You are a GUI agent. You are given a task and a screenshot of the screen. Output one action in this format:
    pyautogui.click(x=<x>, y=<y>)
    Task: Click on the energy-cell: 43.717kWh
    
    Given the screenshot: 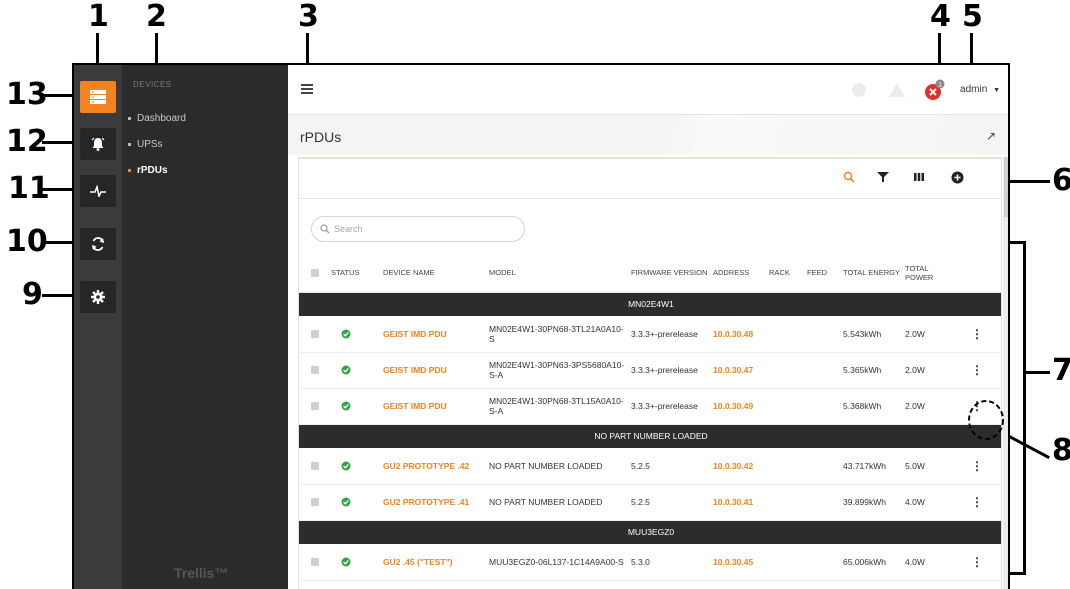 What is the action you would take?
    pyautogui.click(x=872, y=466)
    